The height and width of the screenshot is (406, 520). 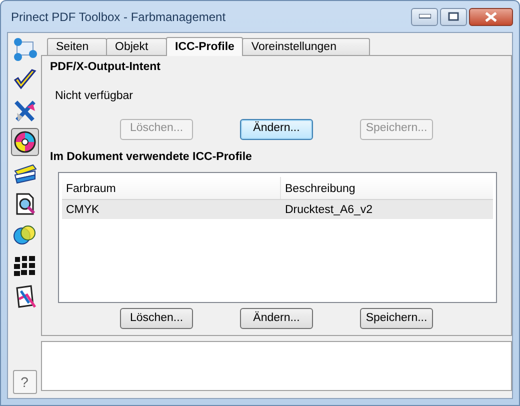 What do you see at coordinates (306, 46) in the screenshot?
I see `tab: Voreinstellungen` at bounding box center [306, 46].